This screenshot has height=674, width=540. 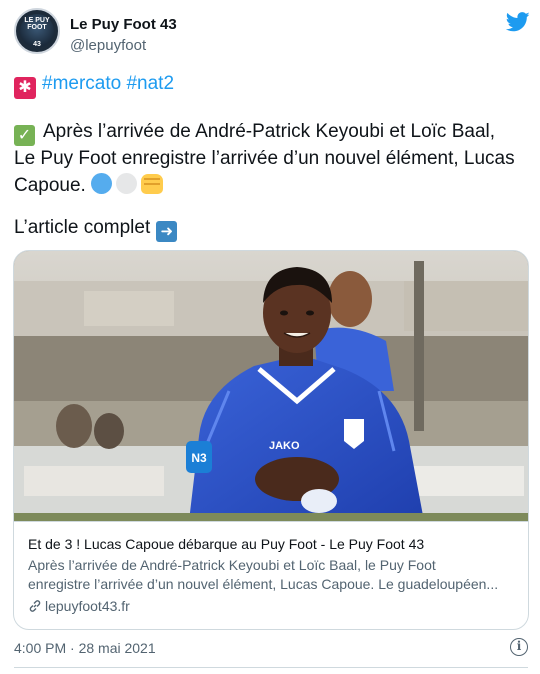 What do you see at coordinates (150, 83) in the screenshot?
I see `hashtag-nat2: #nat2` at bounding box center [150, 83].